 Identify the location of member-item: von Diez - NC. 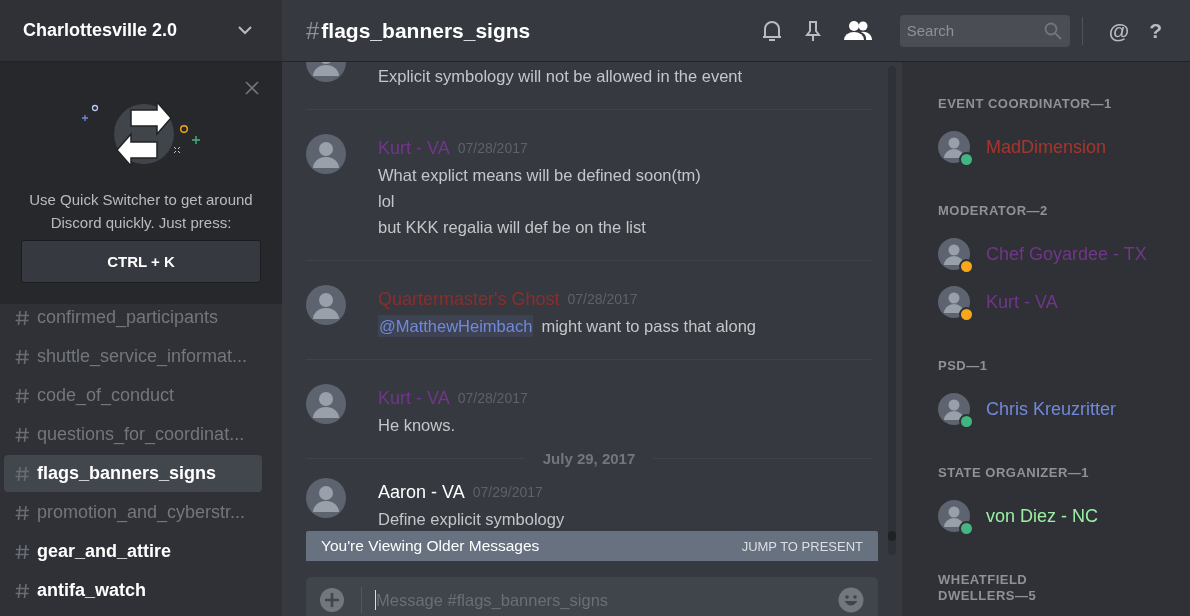
(1064, 516).